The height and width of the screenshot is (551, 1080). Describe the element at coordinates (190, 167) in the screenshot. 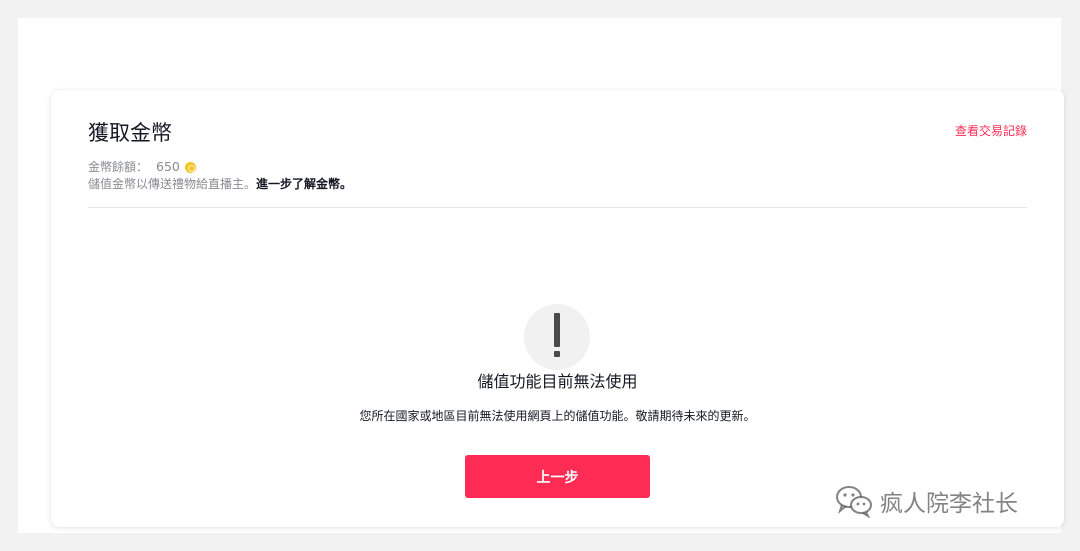

I see `coin-icon` at that location.